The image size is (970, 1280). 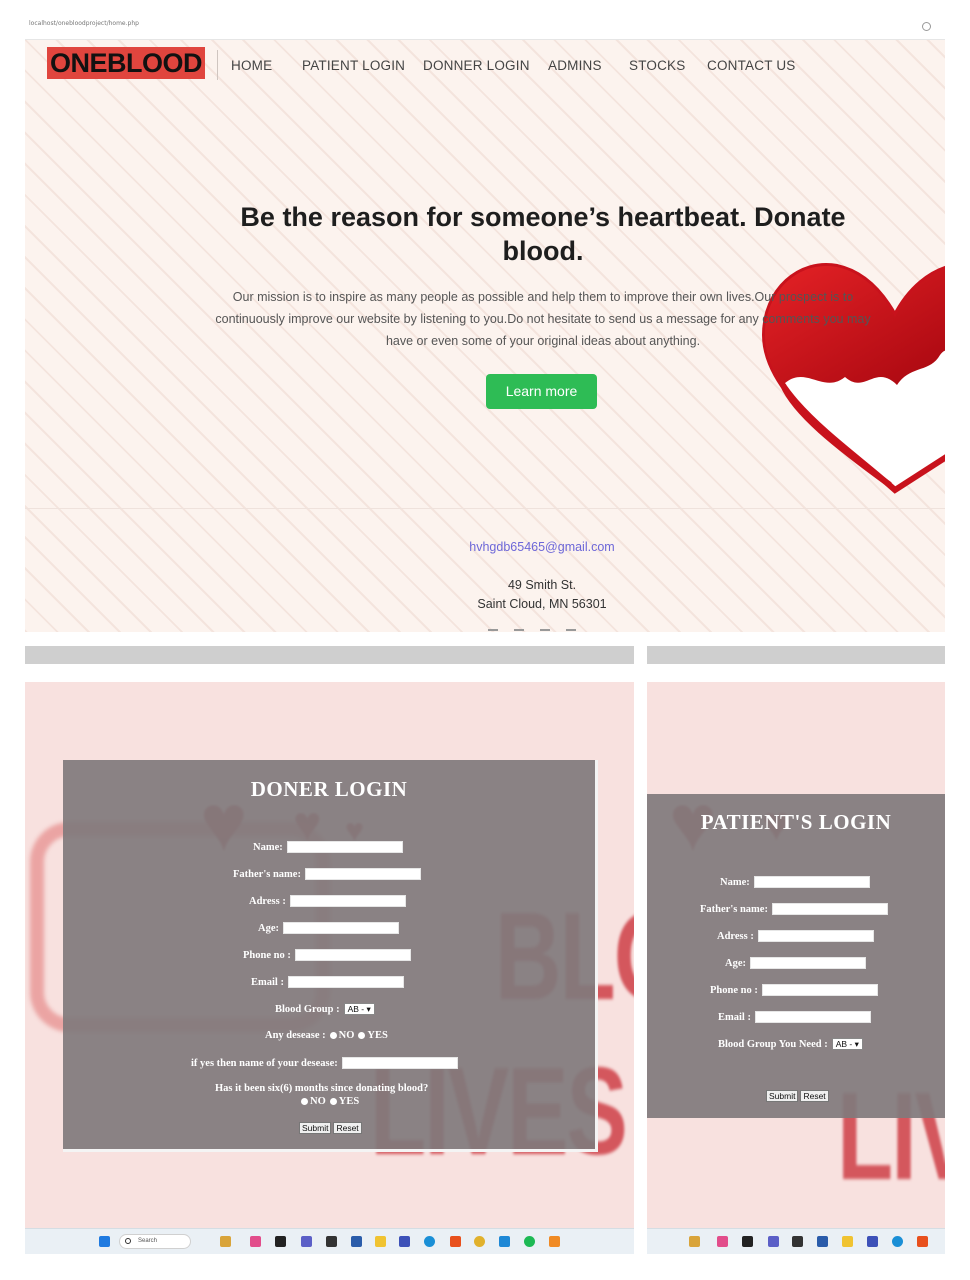 I want to click on patient-form-buttons: Submit Reset, so click(x=798, y=1096).